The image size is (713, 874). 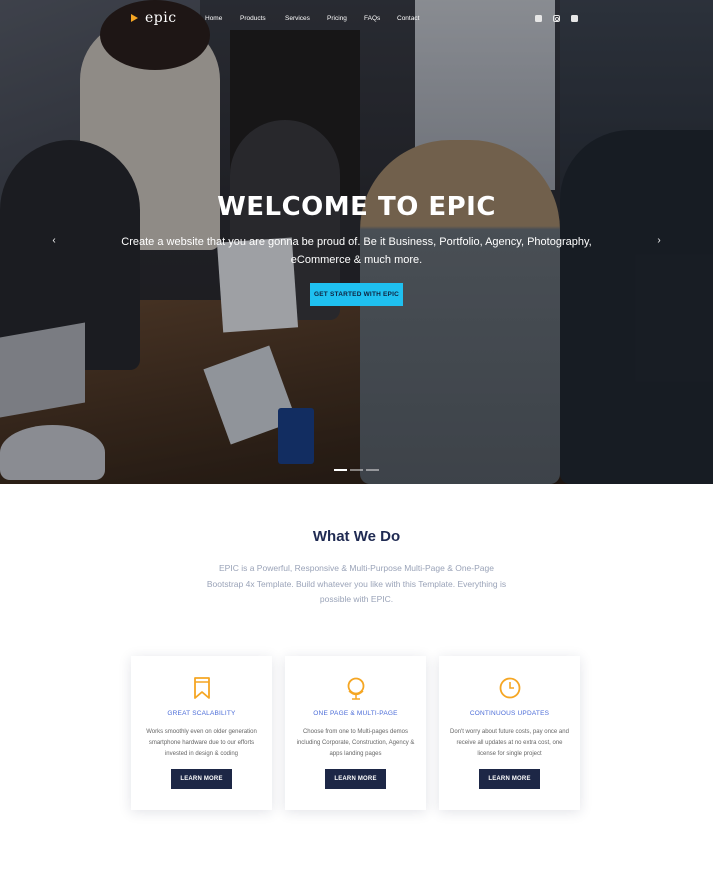 What do you see at coordinates (136, 18) in the screenshot?
I see `logo-icon` at bounding box center [136, 18].